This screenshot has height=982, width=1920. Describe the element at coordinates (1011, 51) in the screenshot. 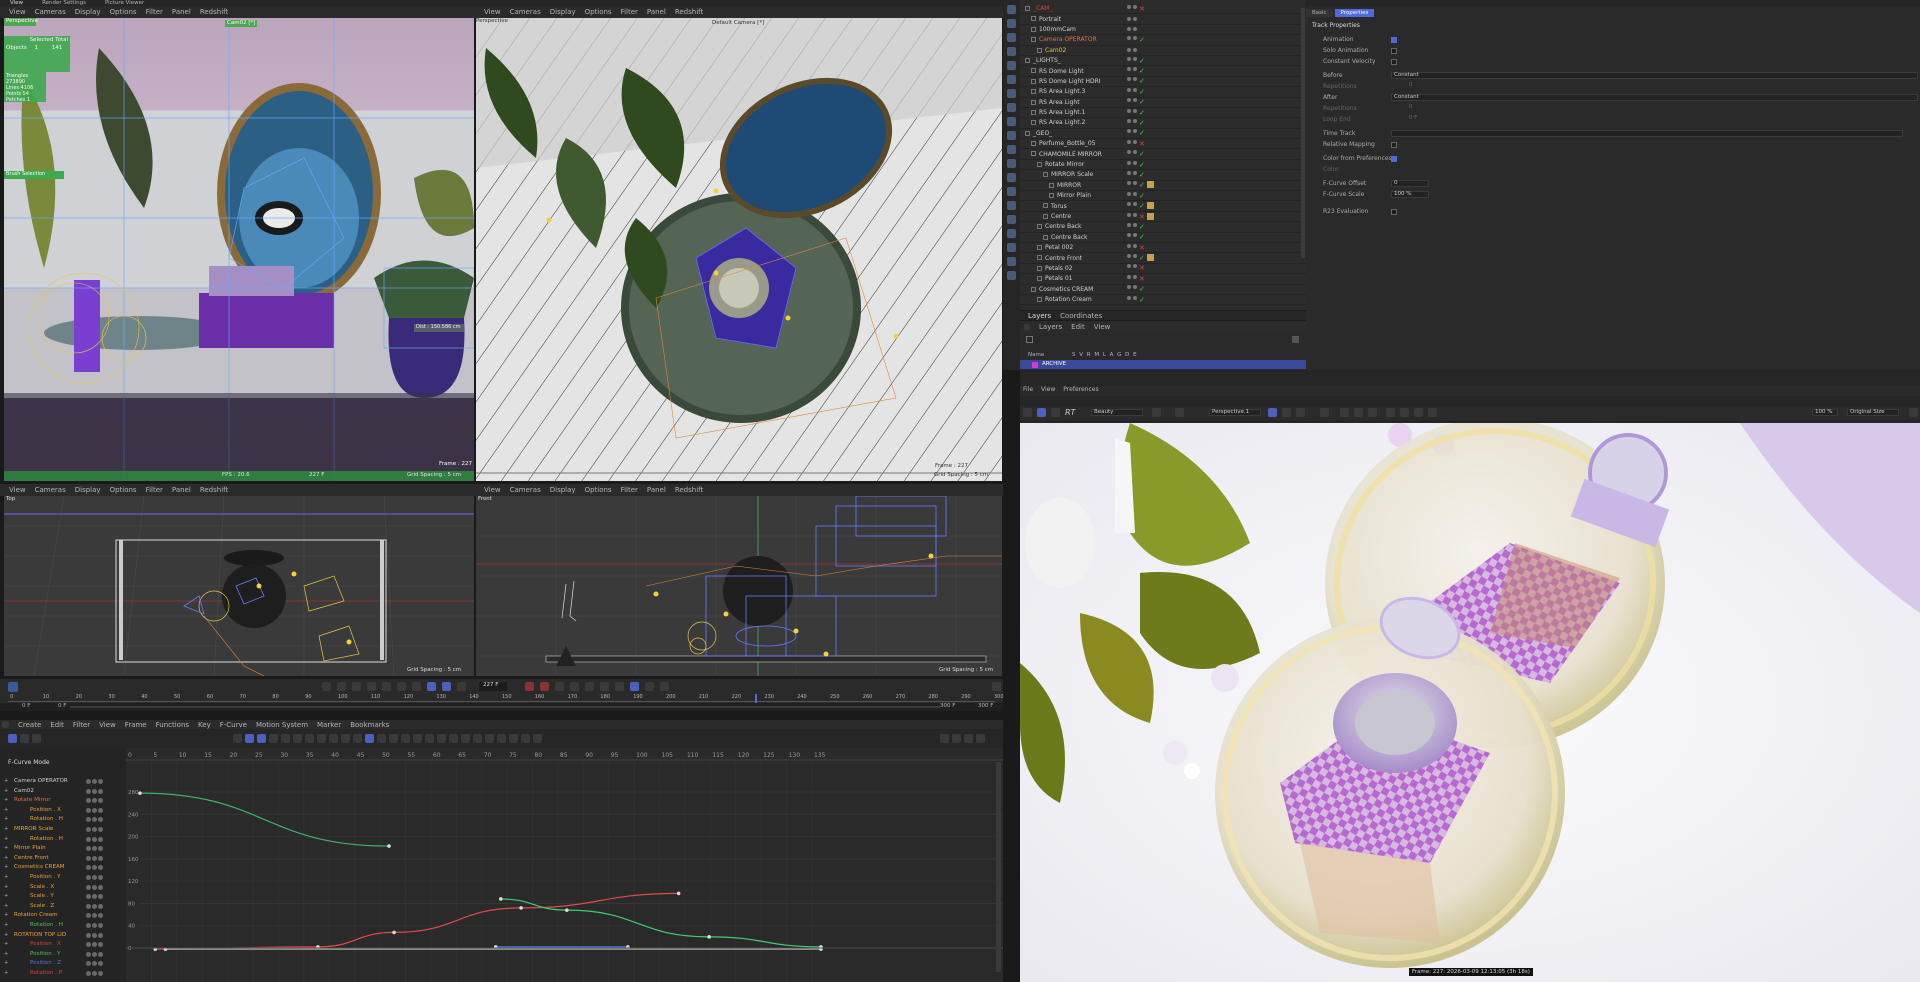

I see `tool-nurbs-icon` at that location.